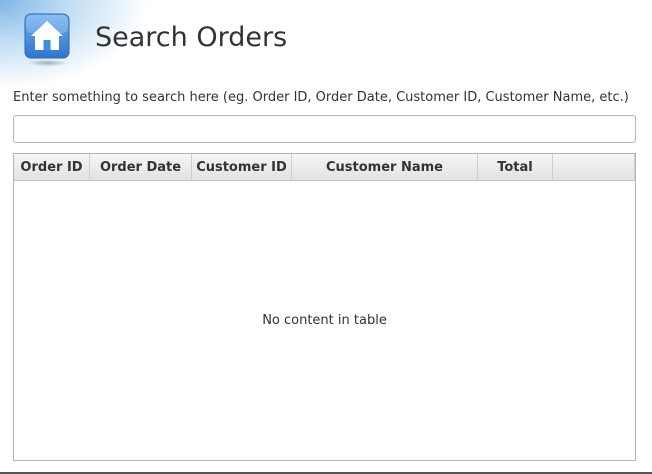 The width and height of the screenshot is (652, 474). What do you see at coordinates (52, 167) in the screenshot?
I see `column-header-order-id: Order ID` at bounding box center [52, 167].